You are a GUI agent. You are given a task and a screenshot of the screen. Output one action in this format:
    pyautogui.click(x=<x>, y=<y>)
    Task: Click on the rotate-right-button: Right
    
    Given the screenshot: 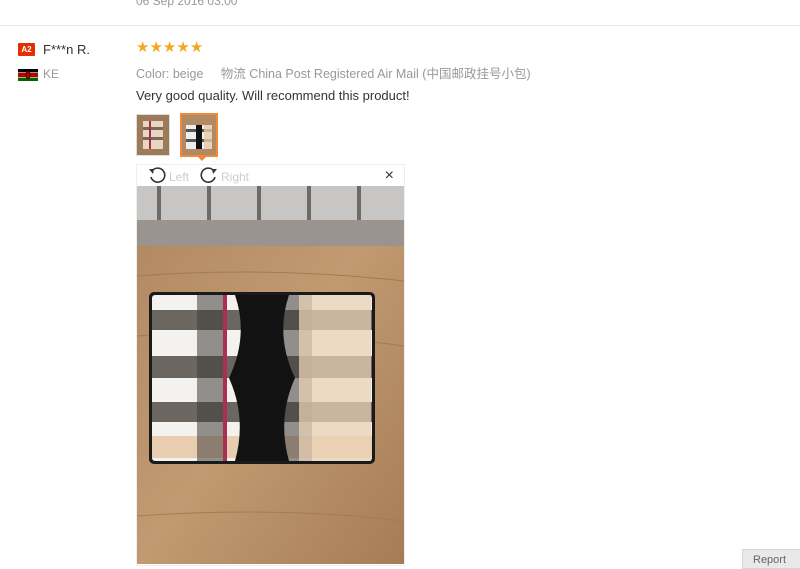 What is the action you would take?
    pyautogui.click(x=224, y=176)
    